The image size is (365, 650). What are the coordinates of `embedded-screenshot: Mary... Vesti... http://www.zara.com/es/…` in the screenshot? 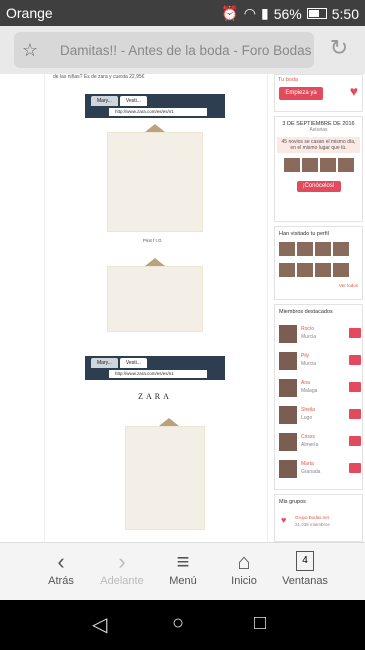 It's located at (155, 449).